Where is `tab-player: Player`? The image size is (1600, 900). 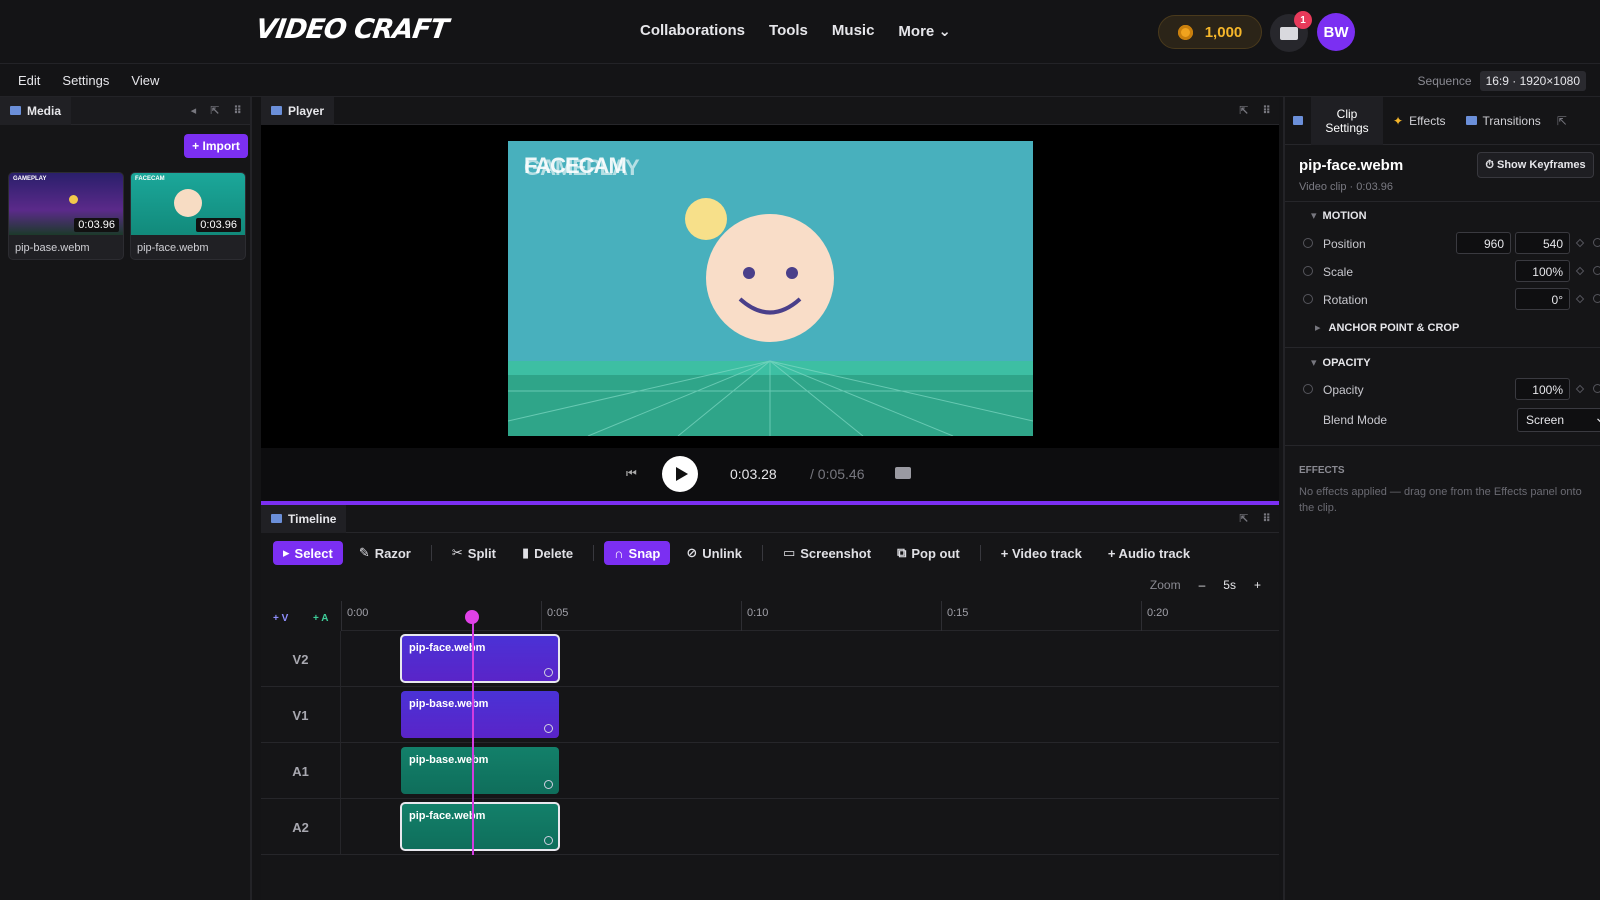
tab-player: Player is located at coordinates (298, 110).